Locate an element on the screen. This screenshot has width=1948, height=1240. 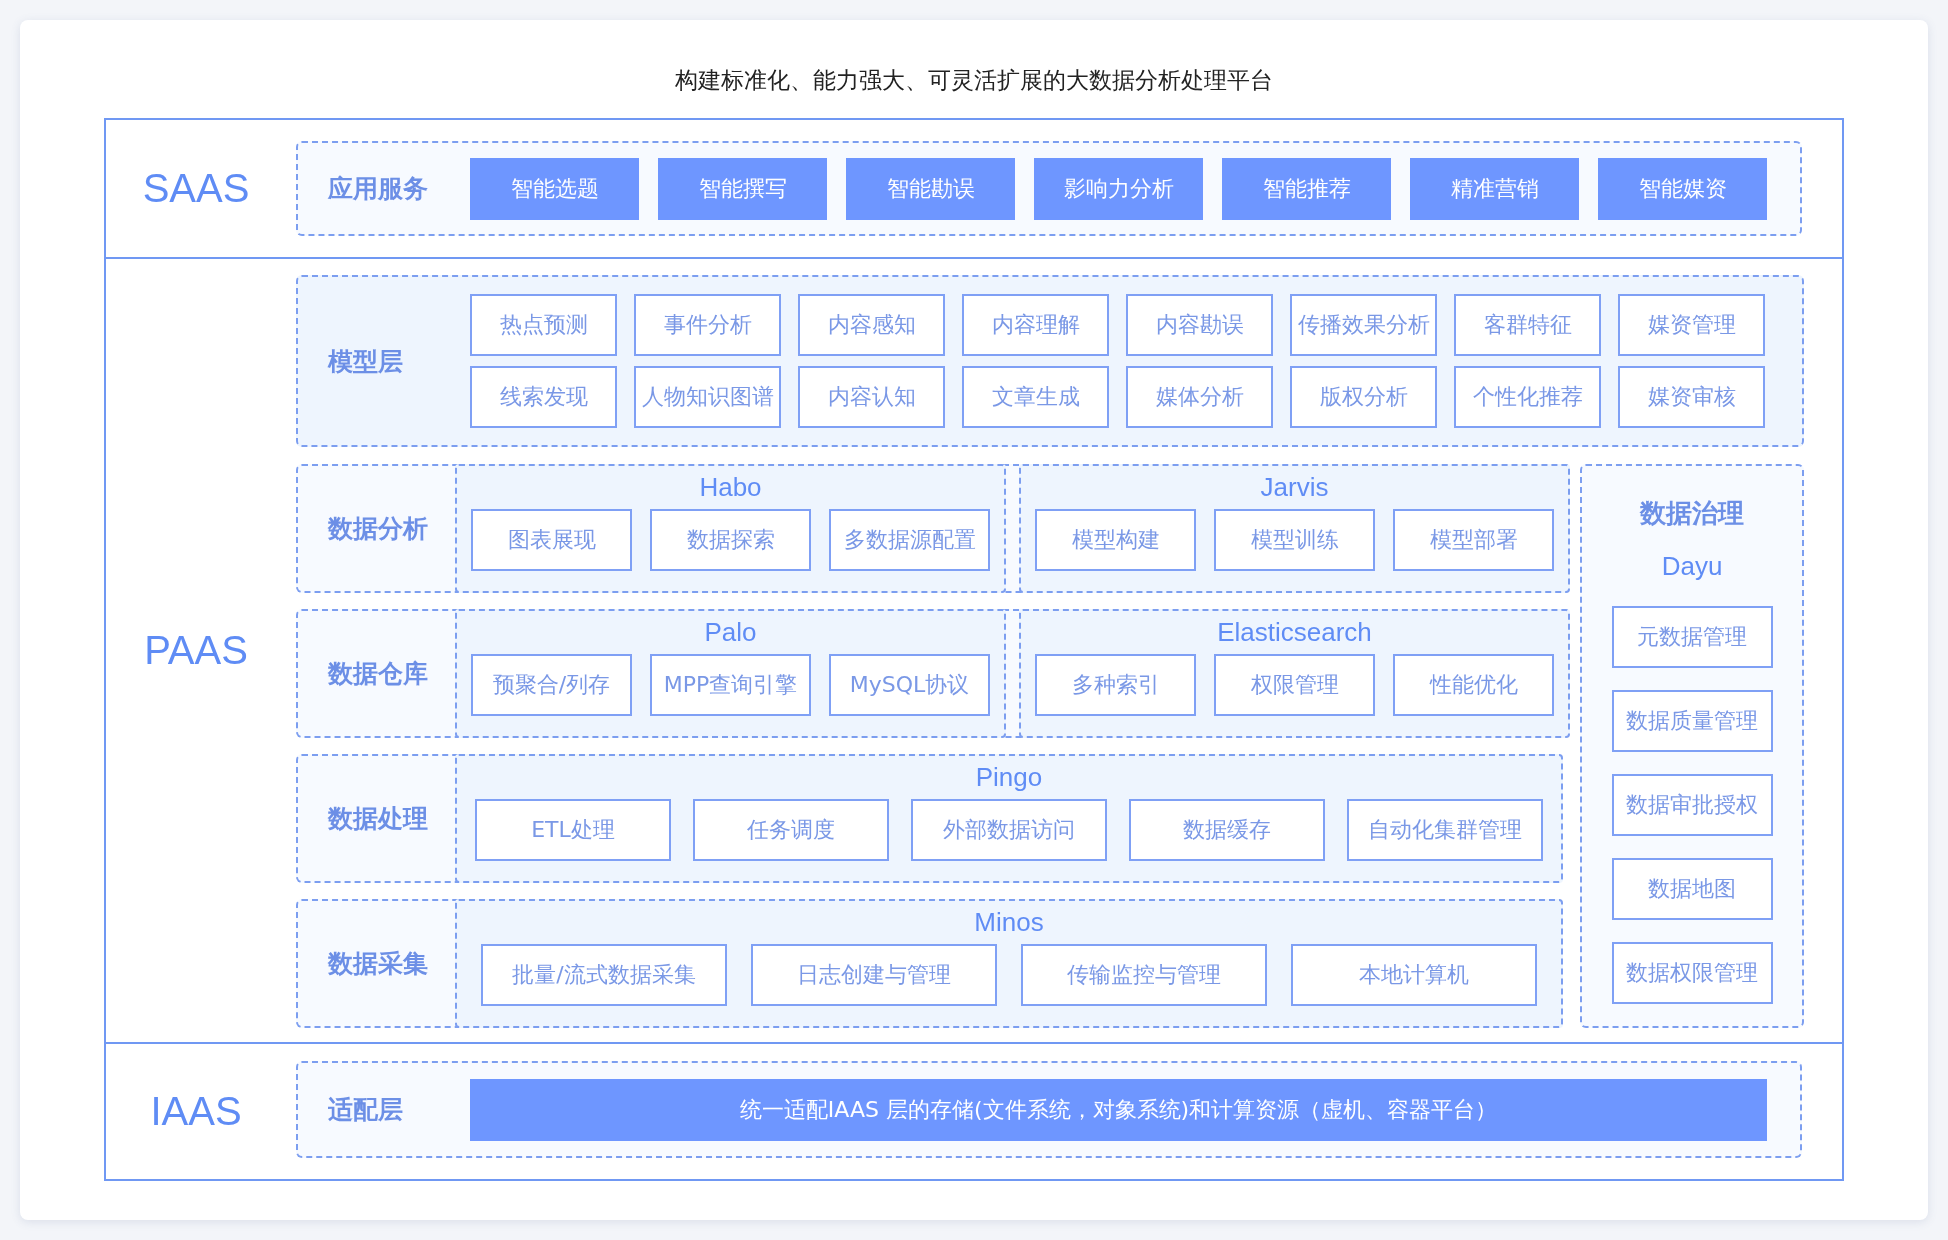
feature-tile: 数据缓存 is located at coordinates (1227, 830).